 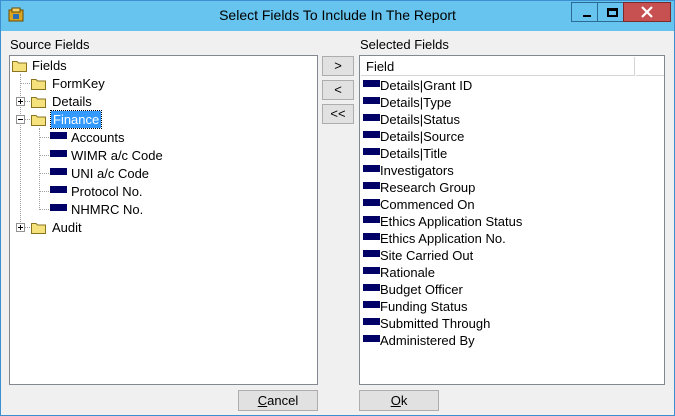 What do you see at coordinates (421, 289) in the screenshot?
I see `list-item-label: Budget Officer` at bounding box center [421, 289].